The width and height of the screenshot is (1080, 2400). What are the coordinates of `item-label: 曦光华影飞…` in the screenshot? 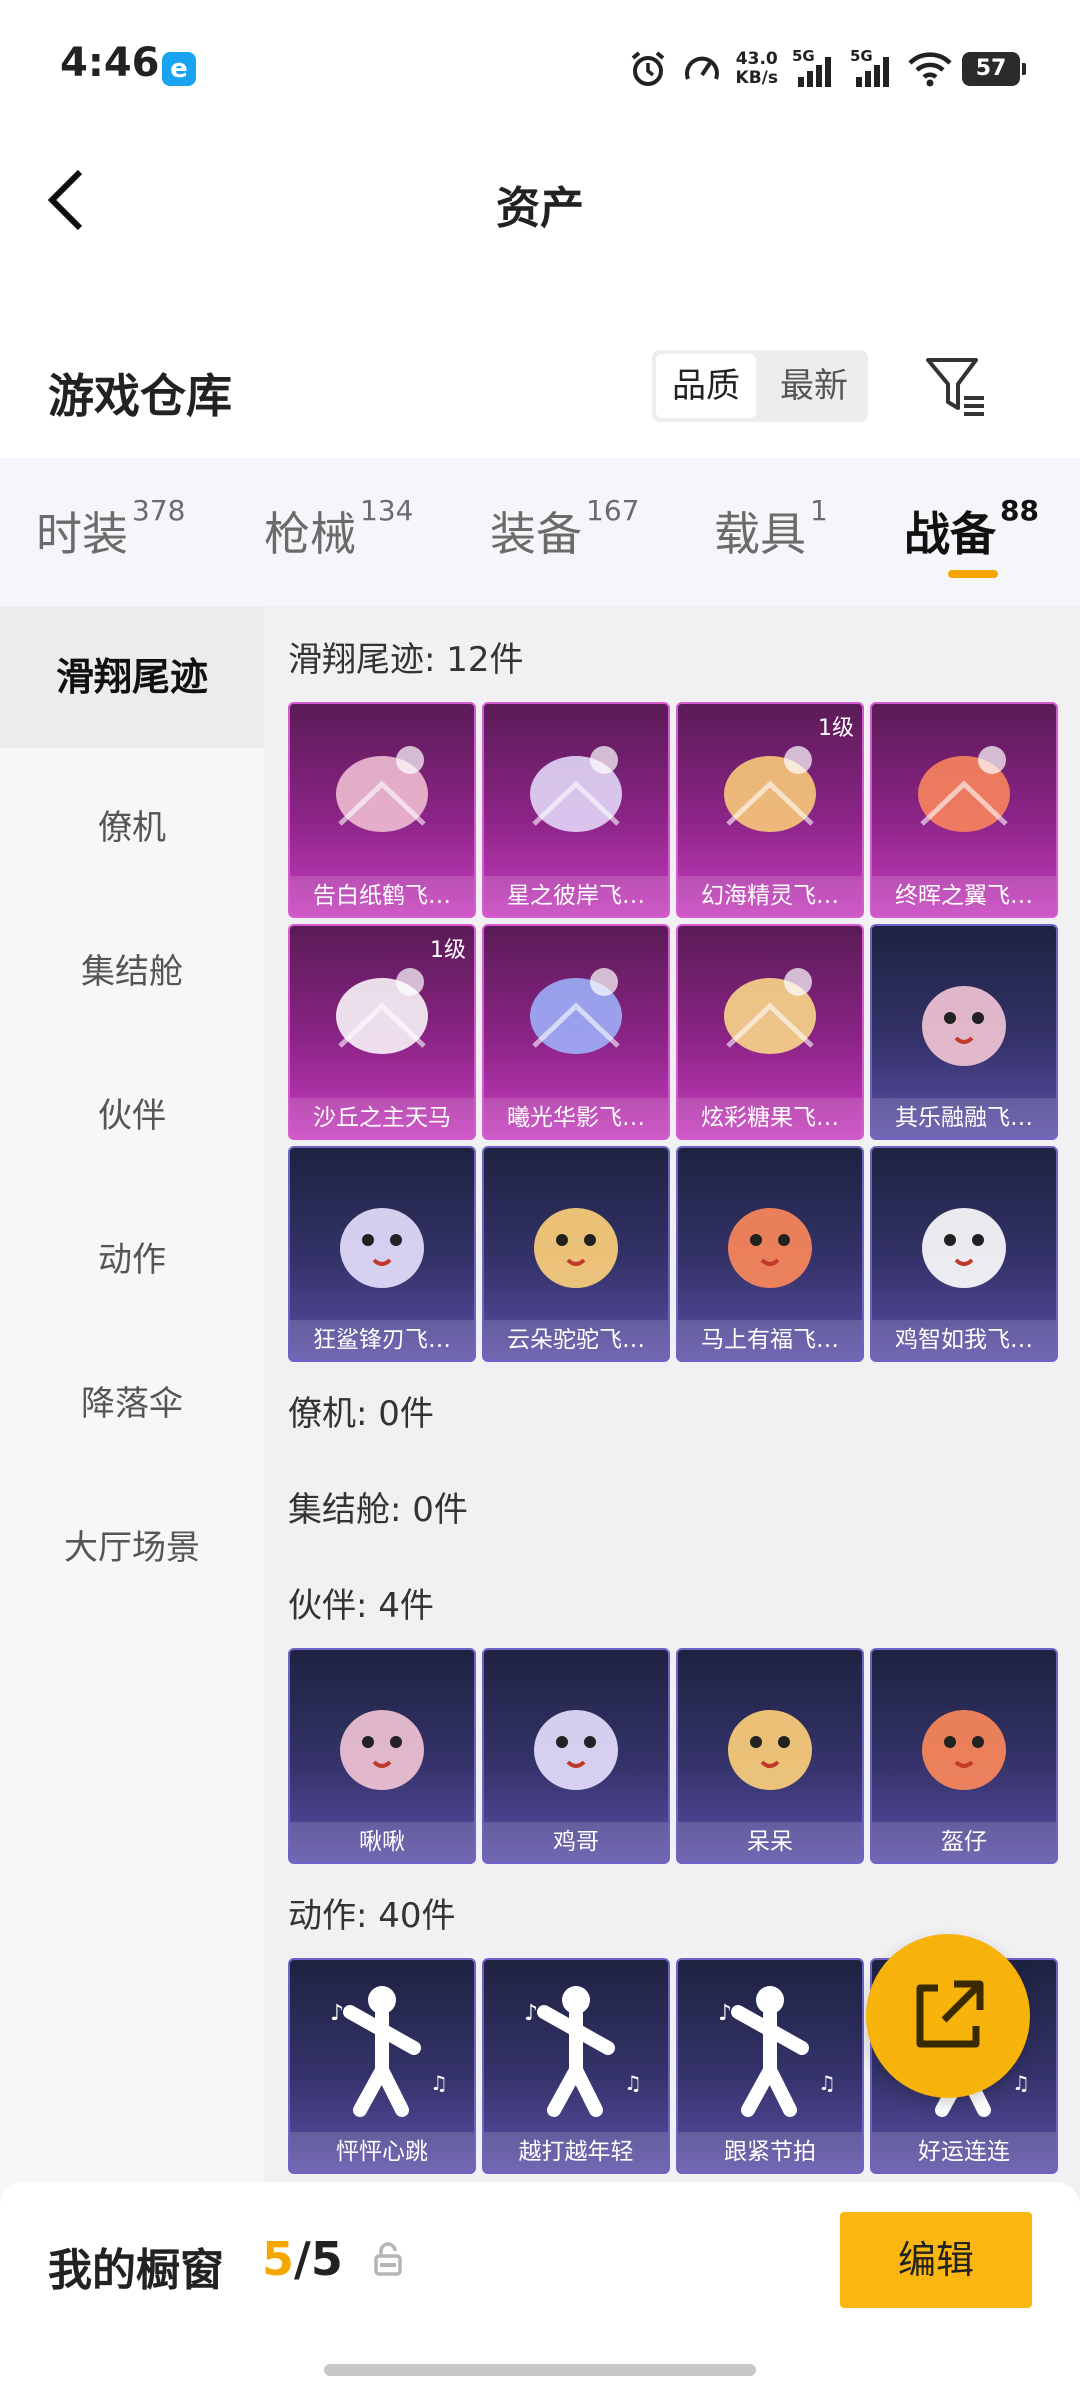 It's located at (576, 1118).